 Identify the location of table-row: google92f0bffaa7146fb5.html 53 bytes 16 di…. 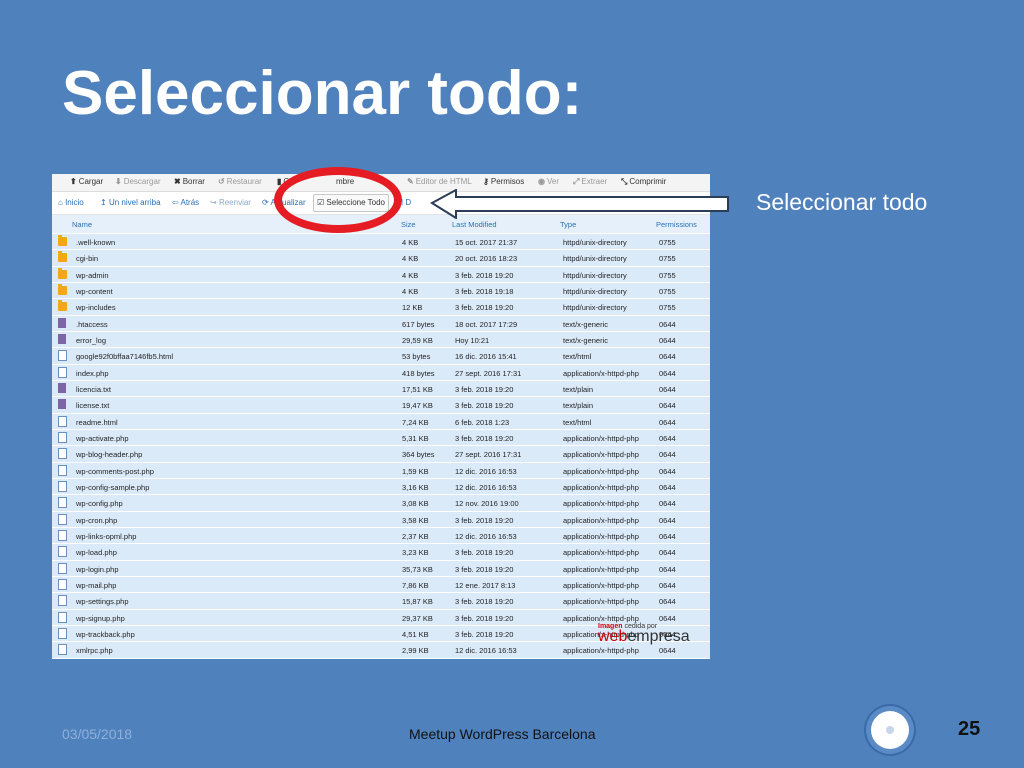
(381, 356).